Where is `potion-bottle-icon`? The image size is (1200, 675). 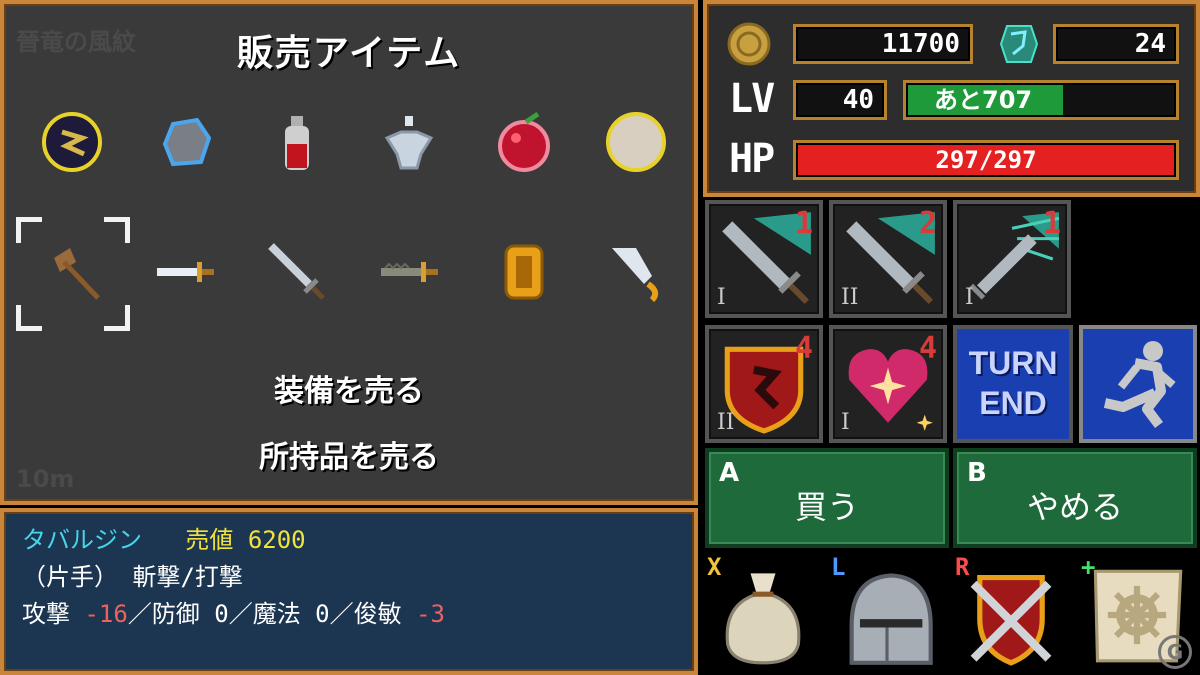 potion-bottle-icon is located at coordinates (297, 142).